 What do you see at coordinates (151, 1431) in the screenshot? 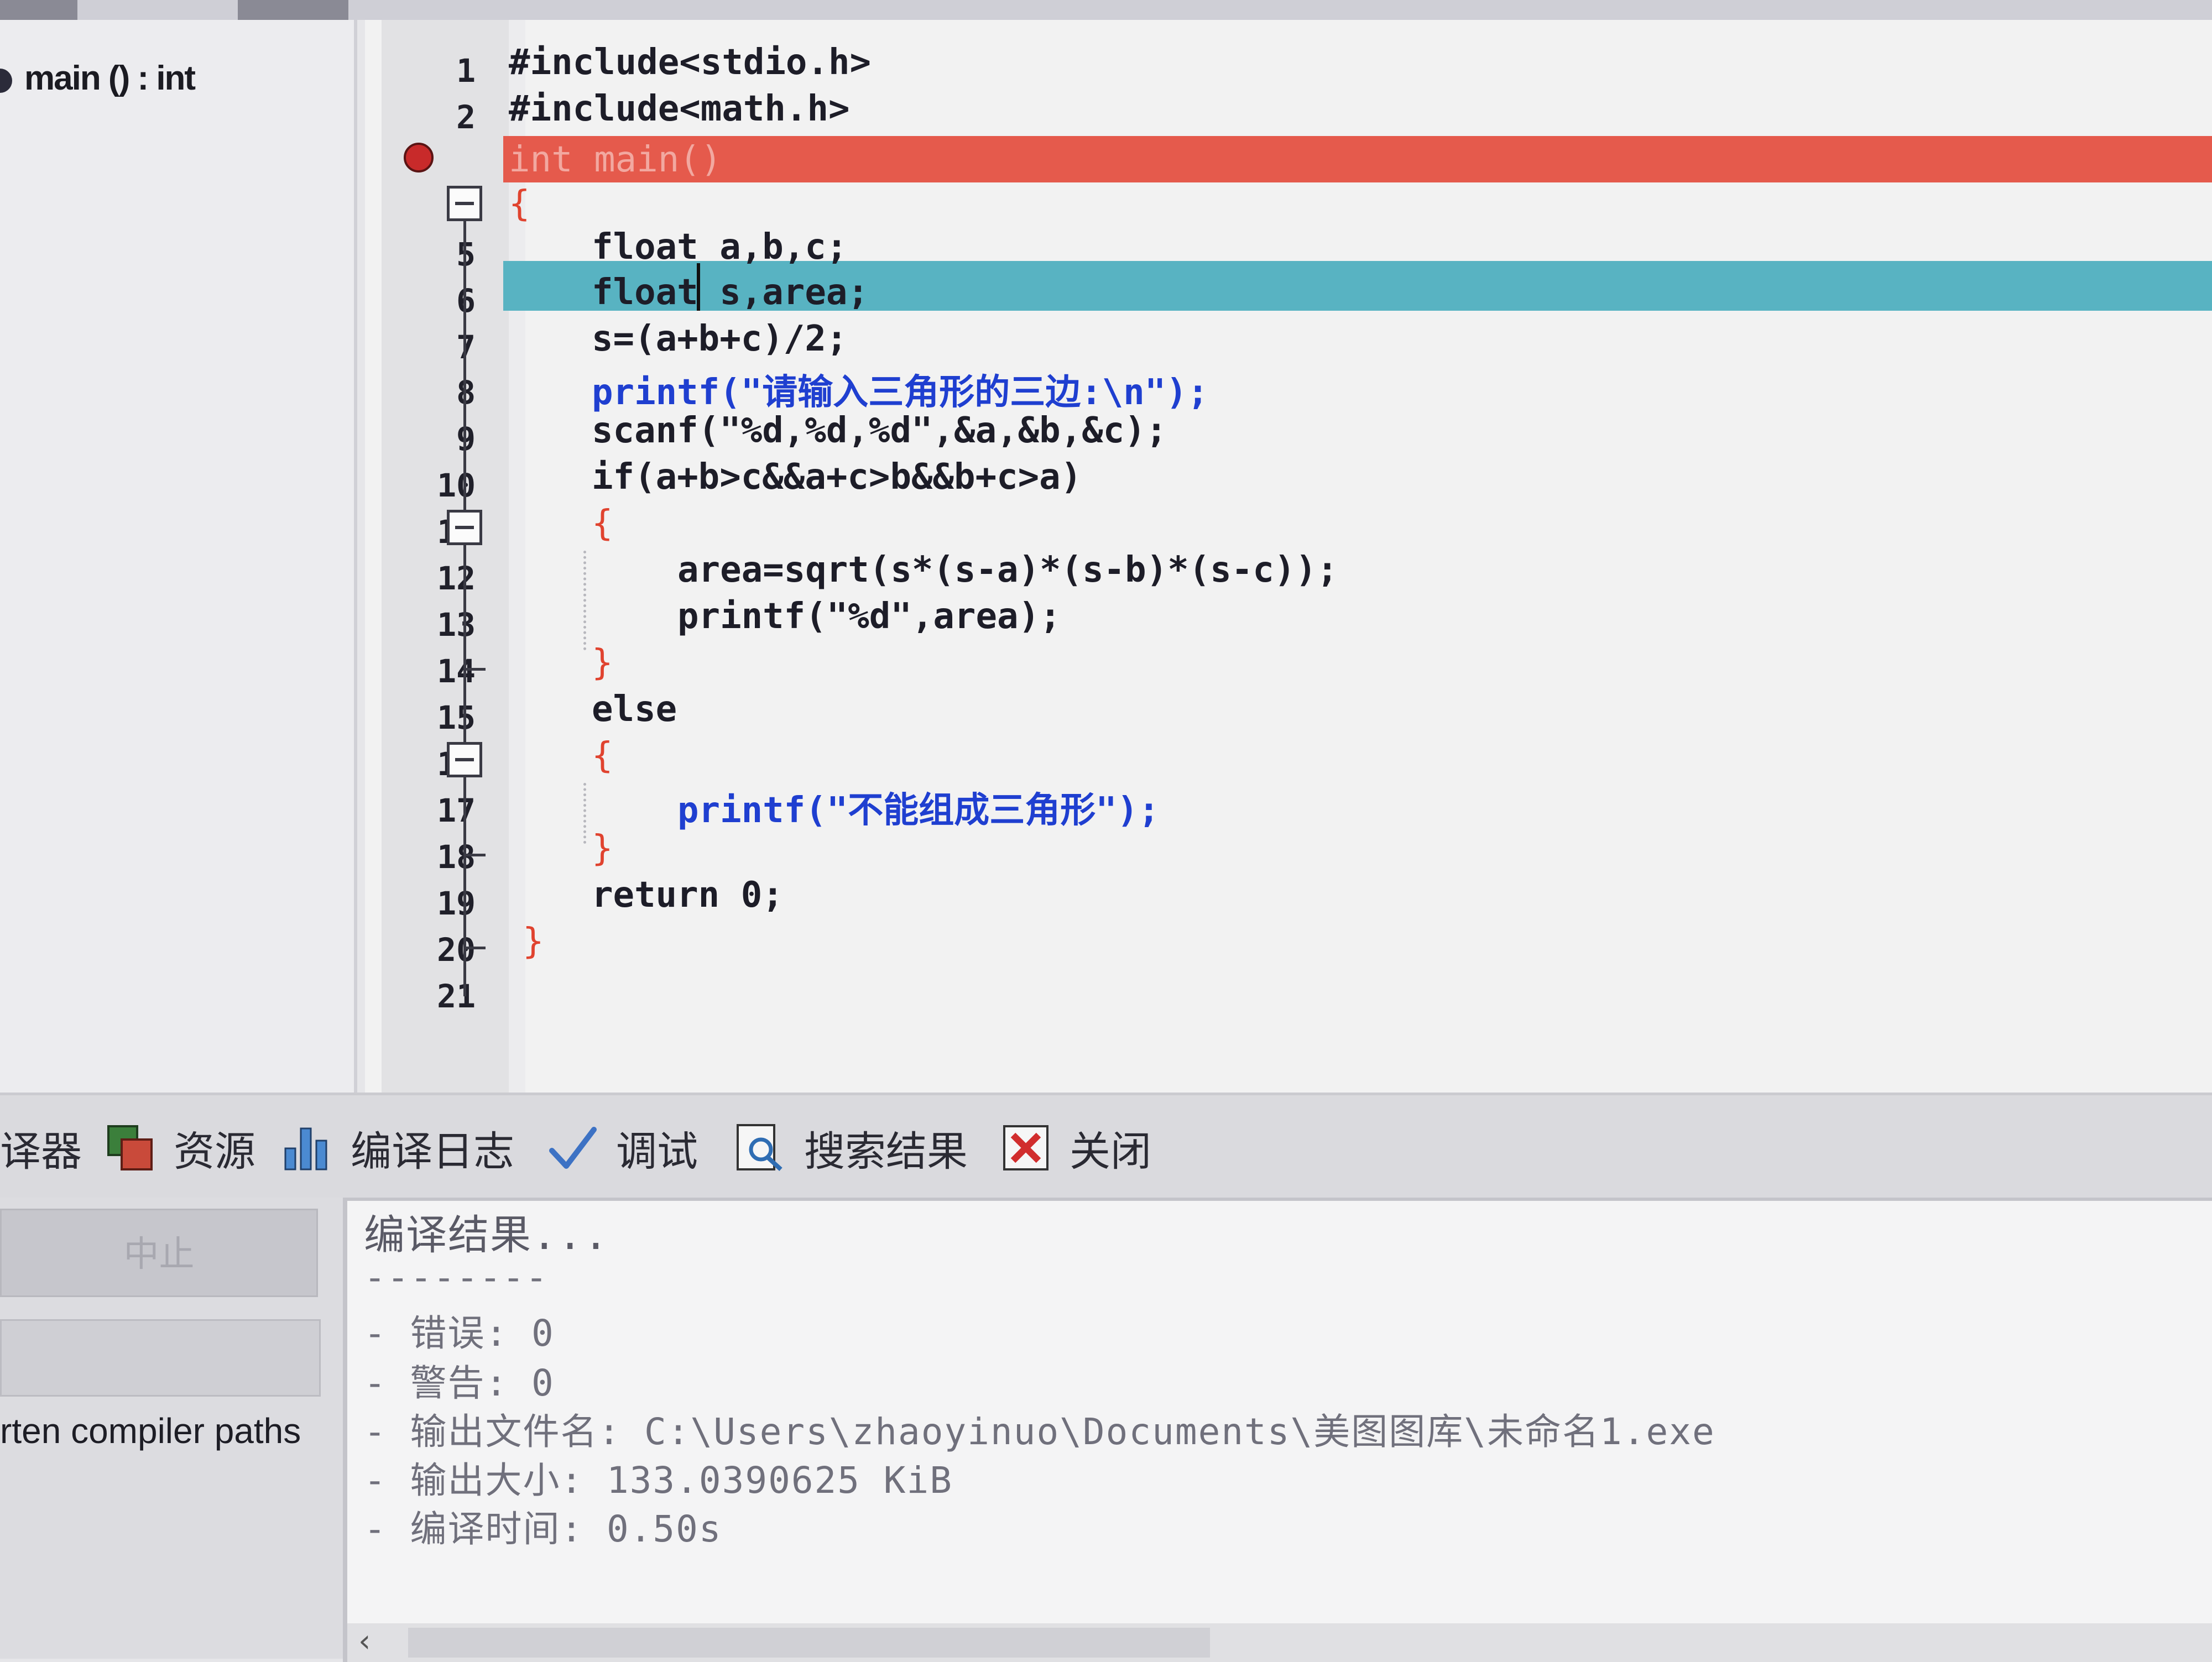
I see `compiler-paths-text: rten compiler paths` at bounding box center [151, 1431].